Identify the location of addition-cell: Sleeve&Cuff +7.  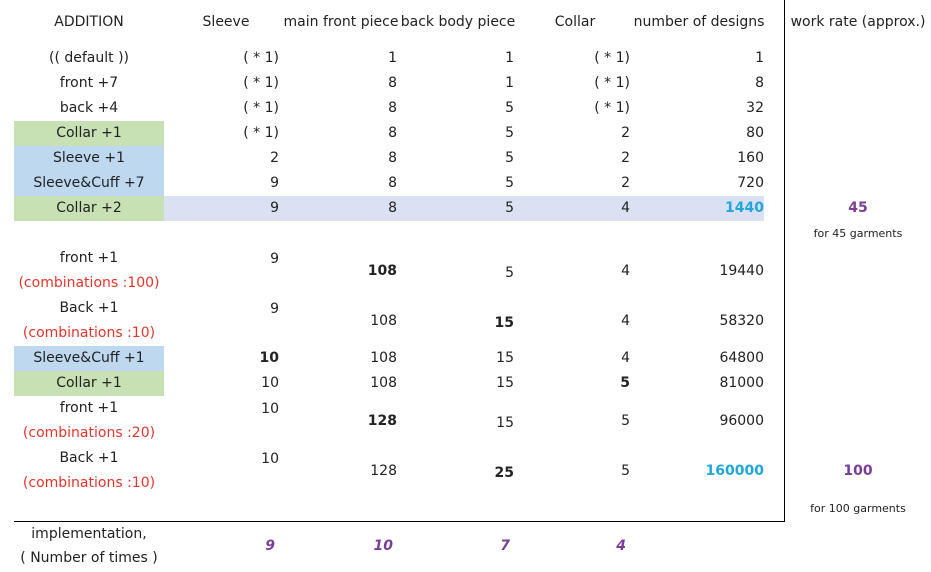
(89, 183).